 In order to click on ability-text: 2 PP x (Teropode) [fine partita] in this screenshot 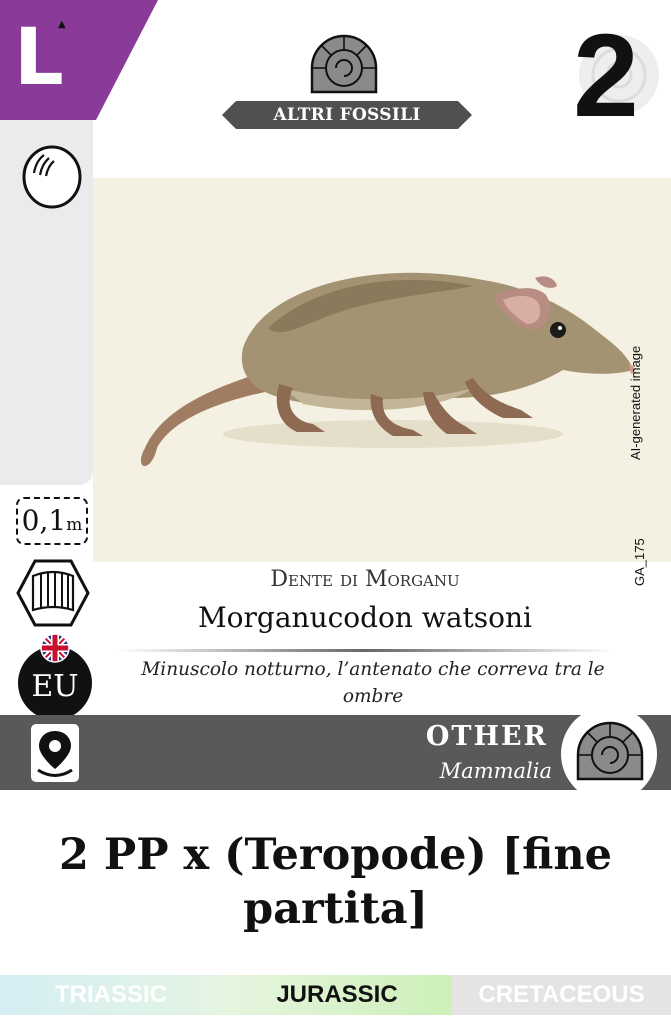, I will do `click(335, 882)`.